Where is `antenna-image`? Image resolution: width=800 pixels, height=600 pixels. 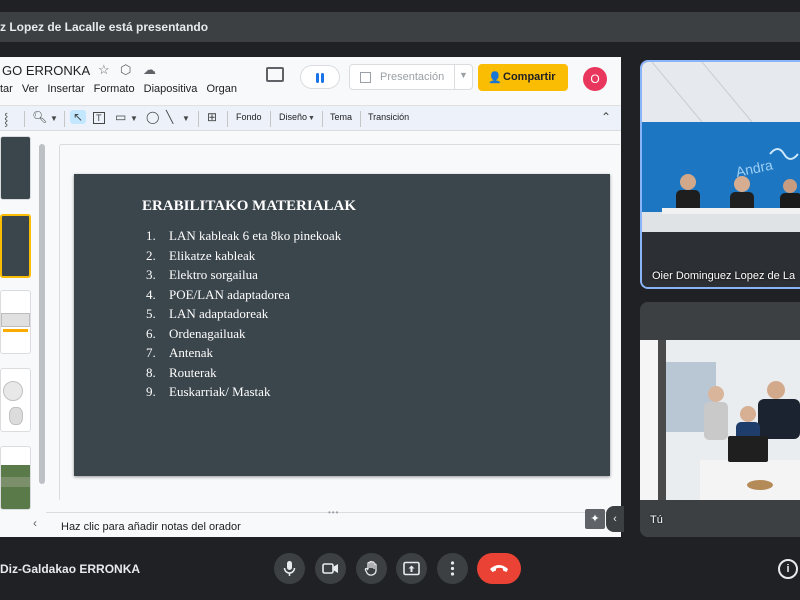 antenna-image is located at coordinates (16, 416).